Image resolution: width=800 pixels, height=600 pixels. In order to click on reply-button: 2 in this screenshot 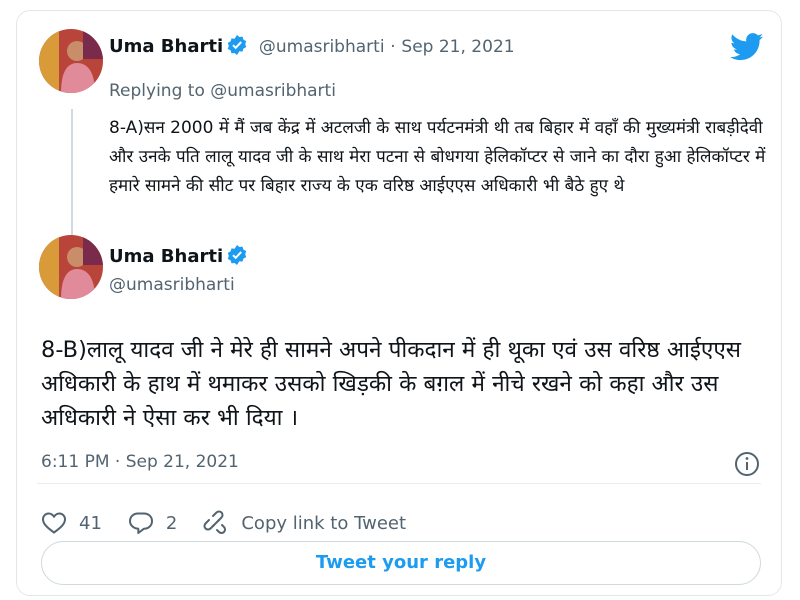, I will do `click(152, 523)`.